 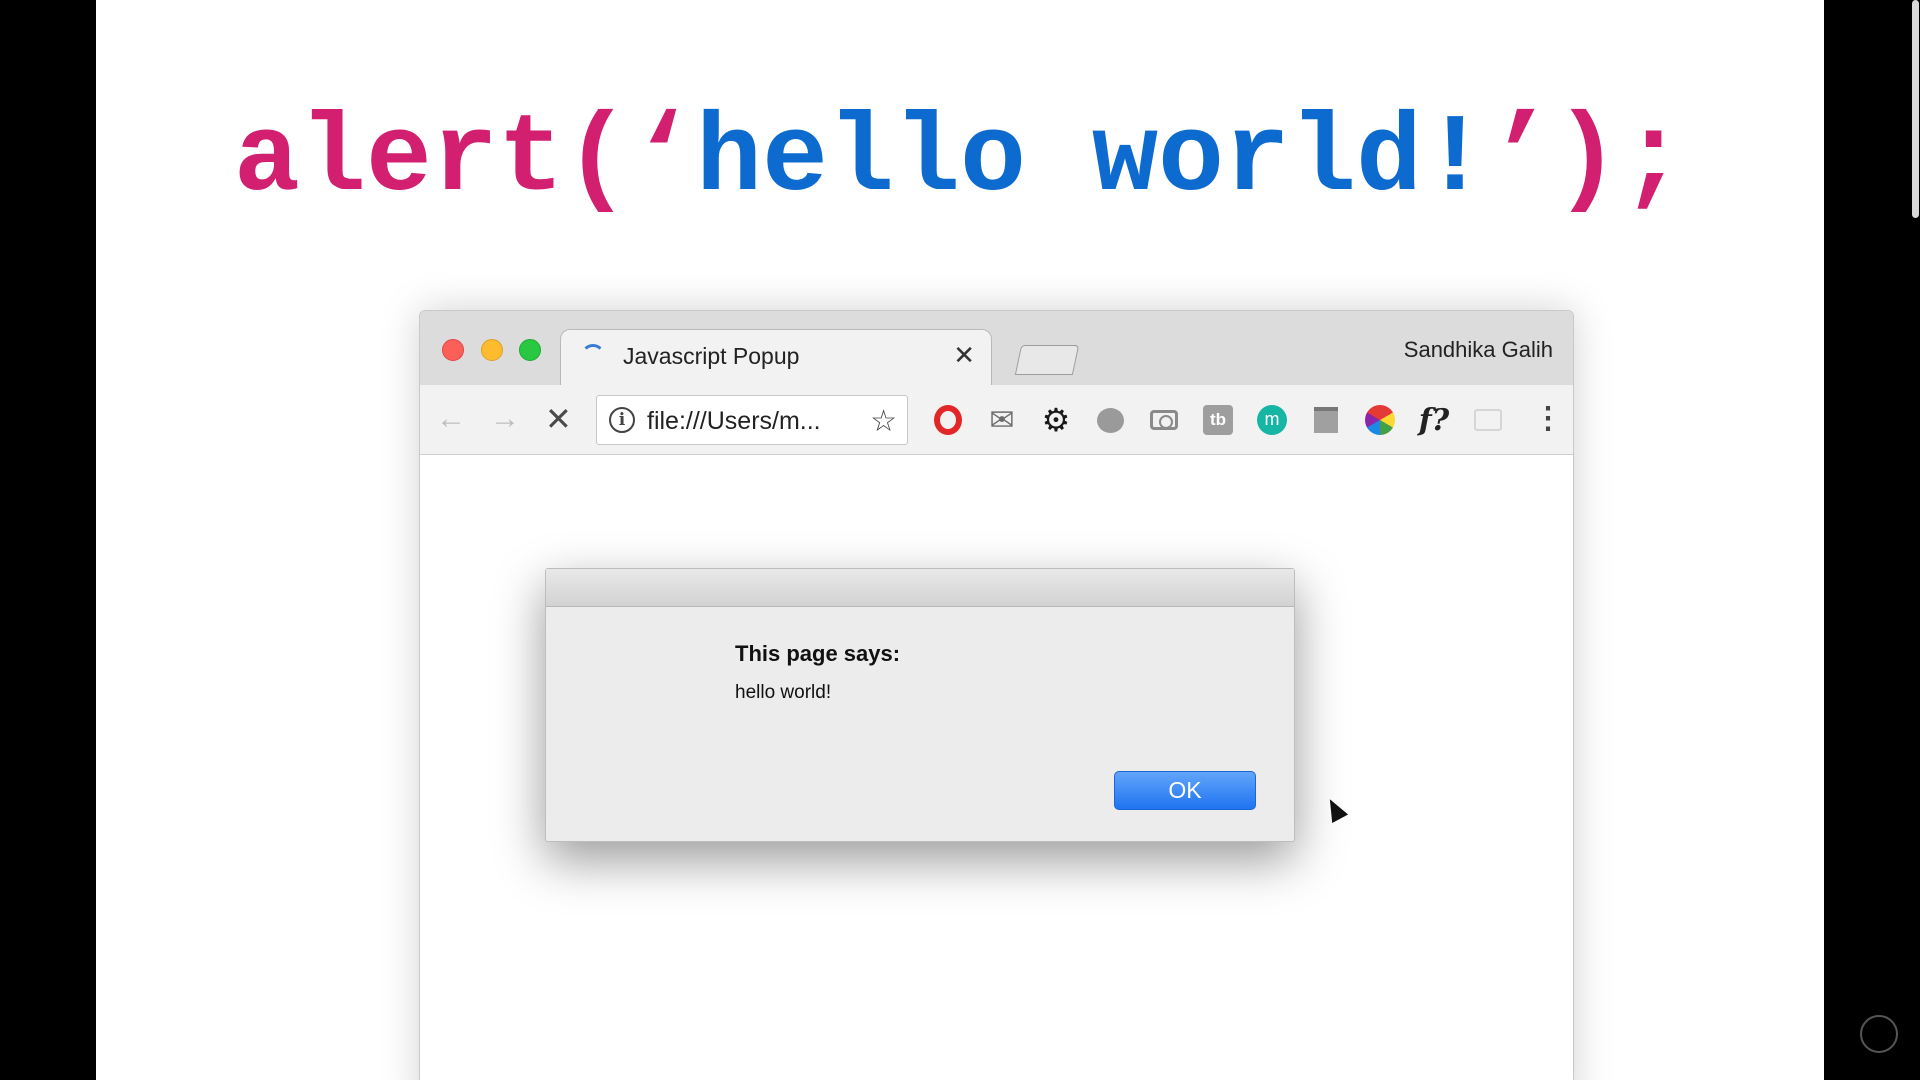 What do you see at coordinates (1185, 790) in the screenshot?
I see `ok-button: OK` at bounding box center [1185, 790].